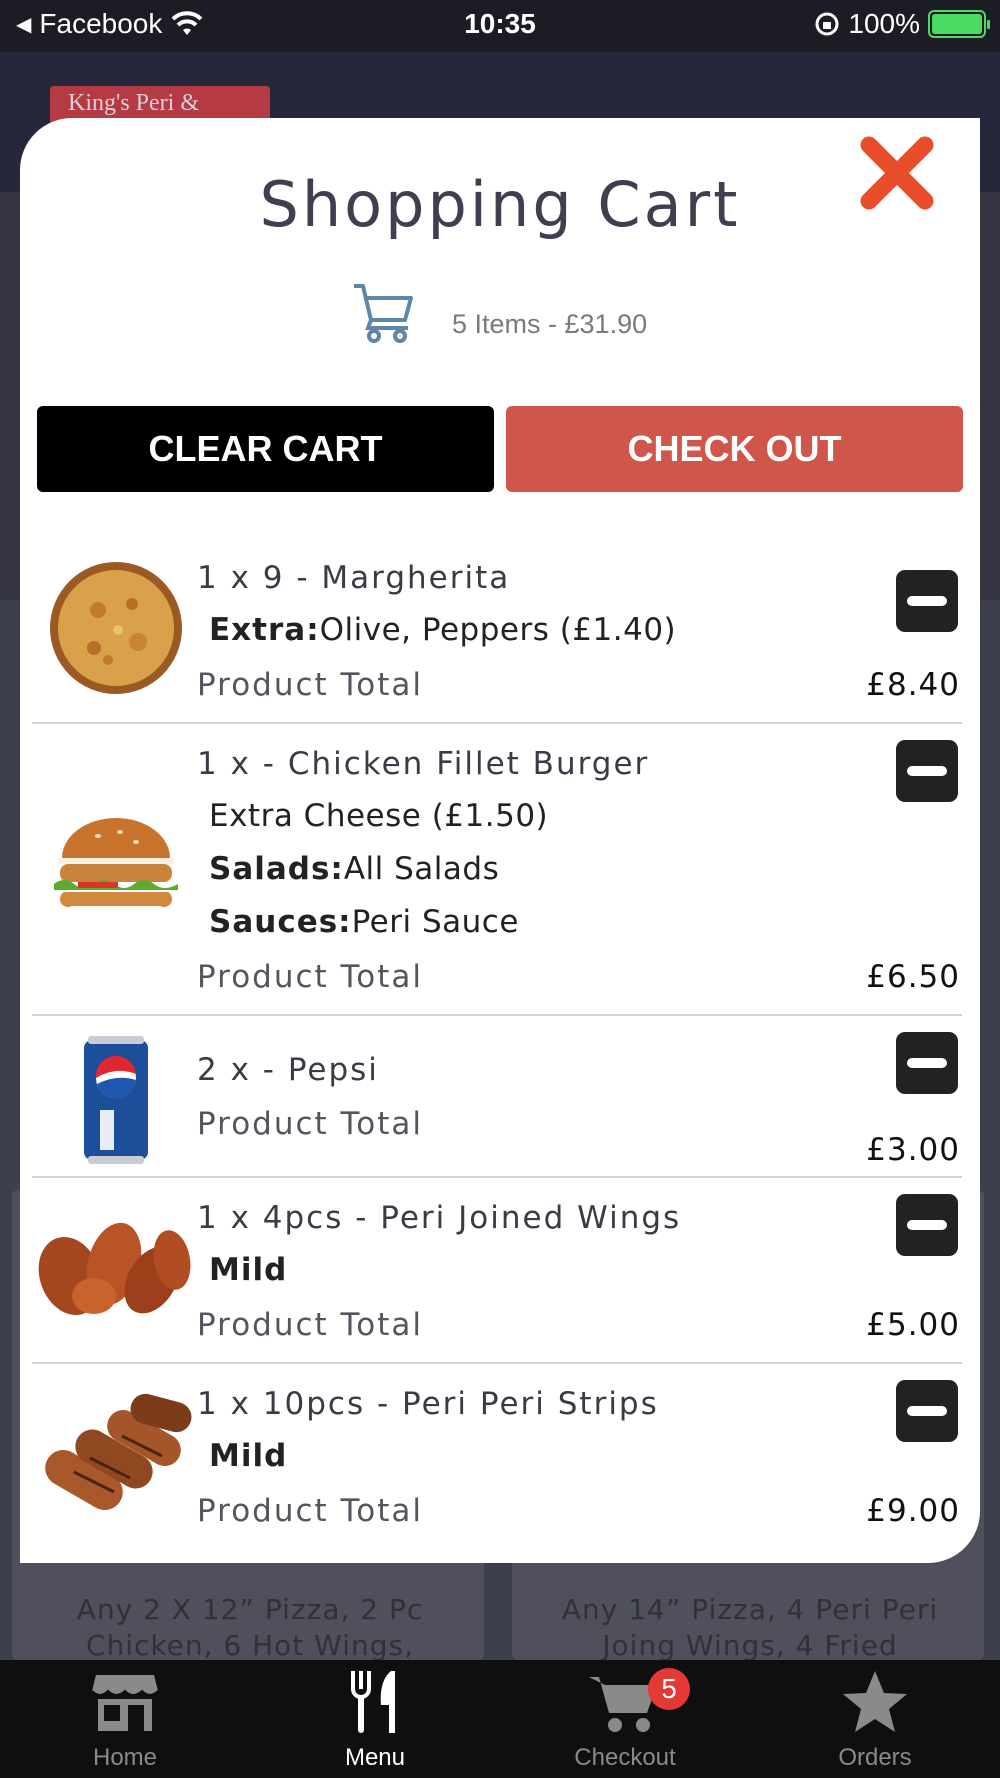 This screenshot has height=1778, width=1000. What do you see at coordinates (116, 1100) in the screenshot?
I see `pepsi-can-image` at bounding box center [116, 1100].